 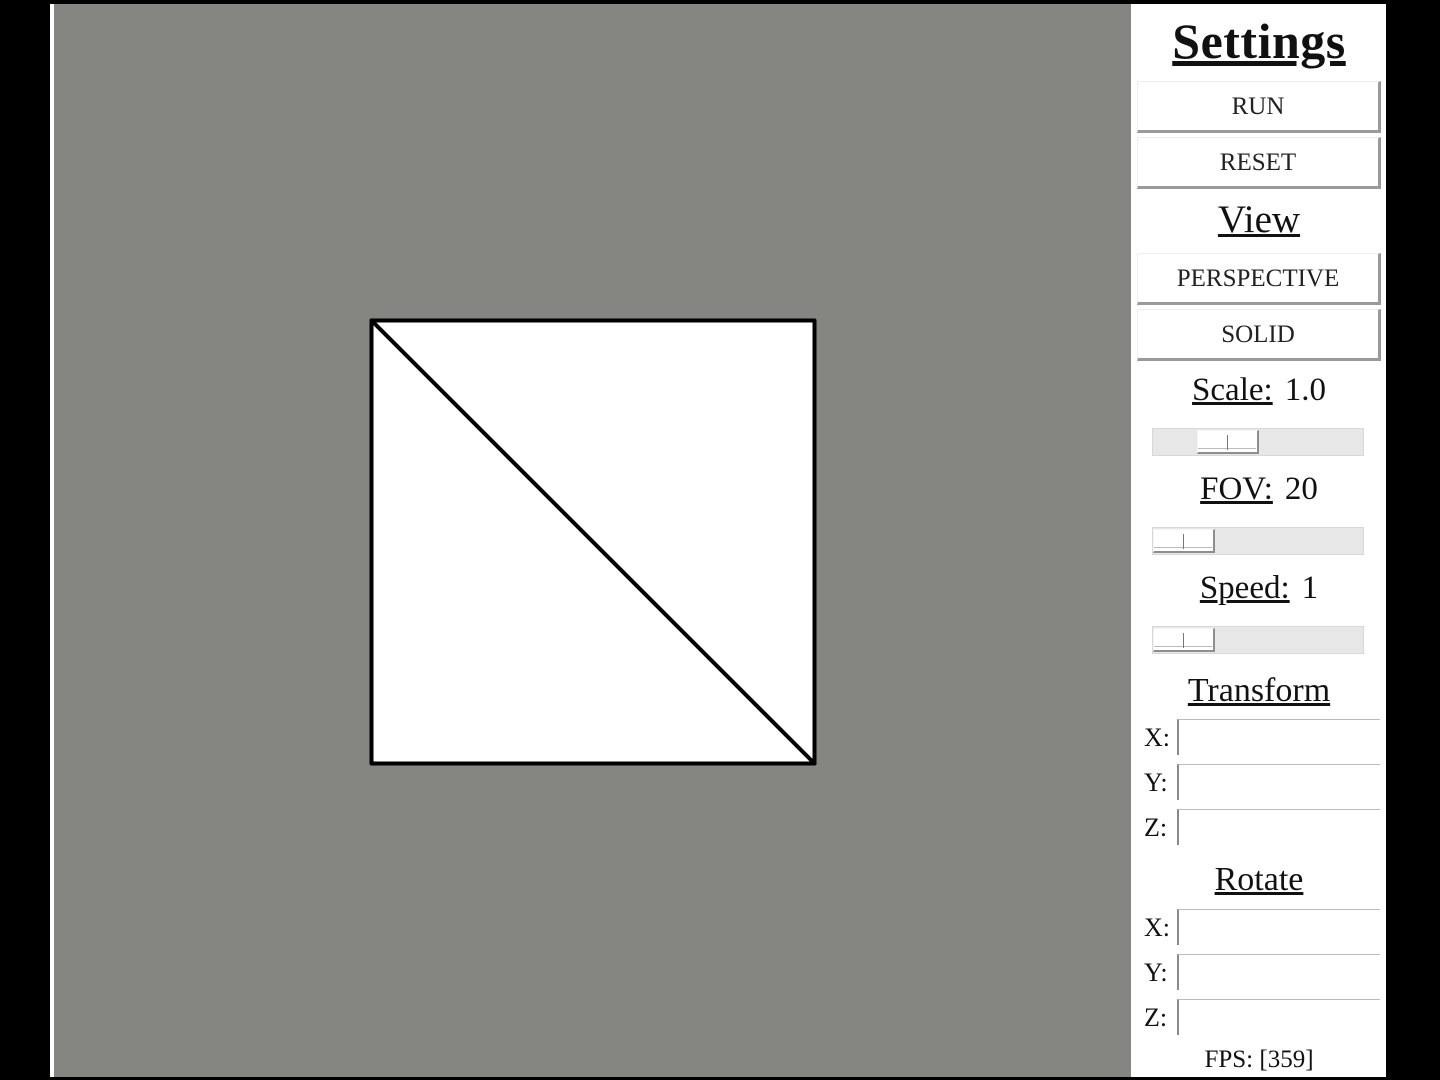 I want to click on transform-z-label: Z:, so click(x=1156, y=827).